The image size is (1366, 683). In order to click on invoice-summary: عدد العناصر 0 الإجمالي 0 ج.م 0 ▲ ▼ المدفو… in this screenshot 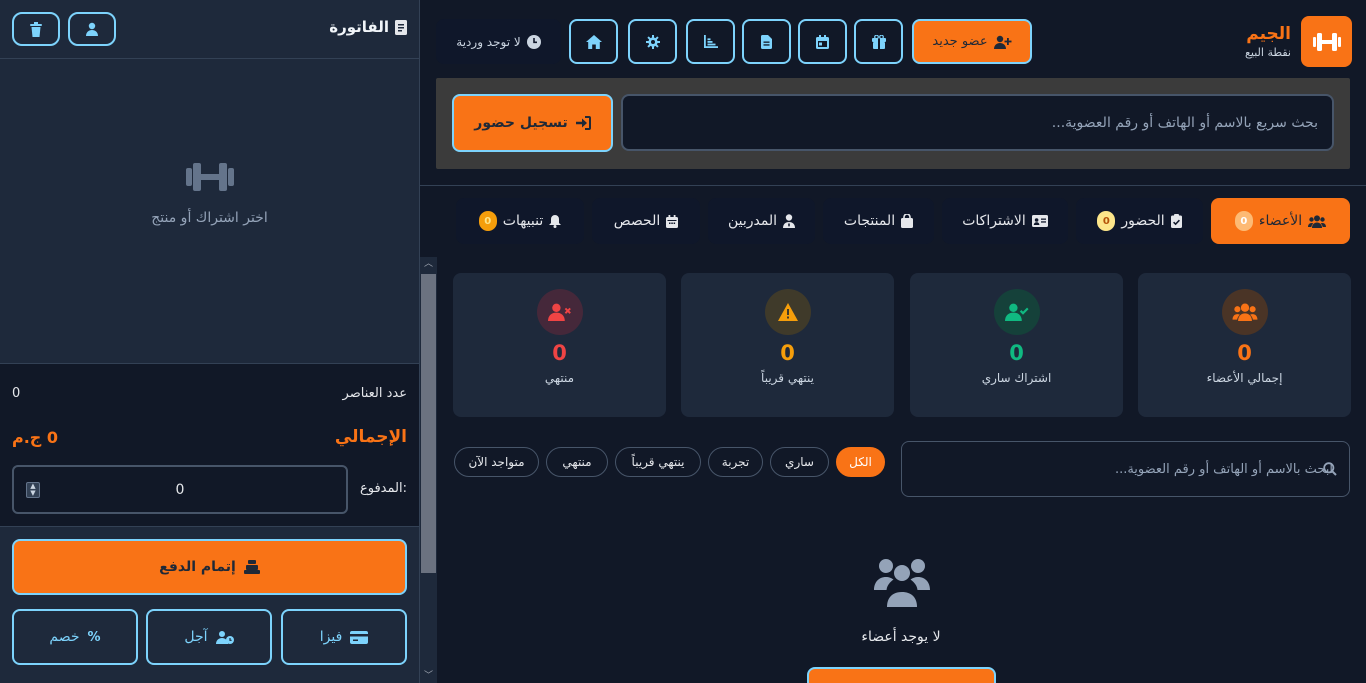, I will do `click(209, 445)`.